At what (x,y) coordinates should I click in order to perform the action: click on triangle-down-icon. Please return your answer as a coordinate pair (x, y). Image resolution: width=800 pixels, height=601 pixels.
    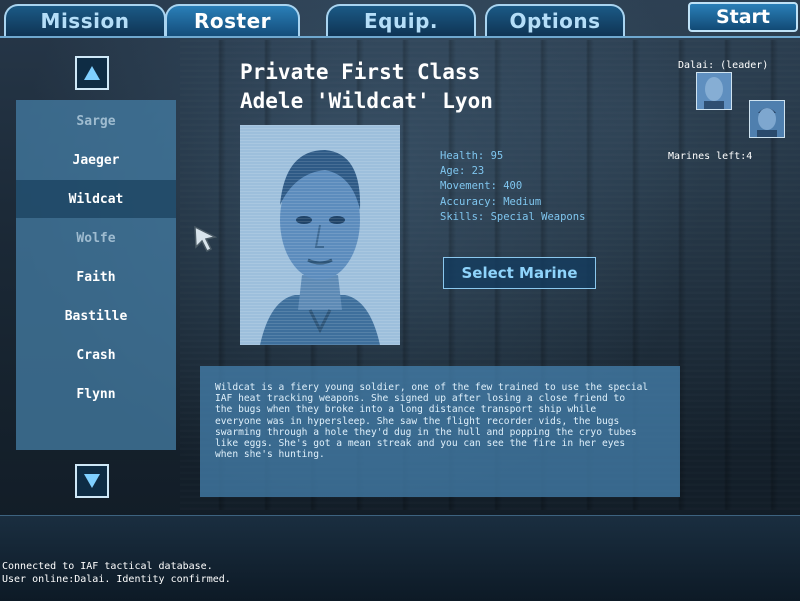
    Looking at the image, I should click on (92, 481).